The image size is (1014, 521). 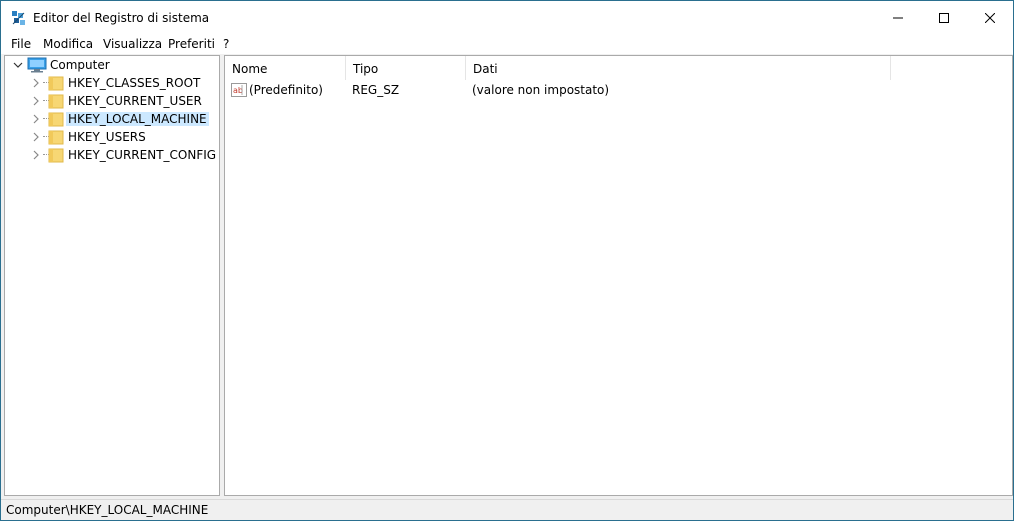 What do you see at coordinates (121, 18) in the screenshot?
I see `window-title: Editor del Registro di sistema` at bounding box center [121, 18].